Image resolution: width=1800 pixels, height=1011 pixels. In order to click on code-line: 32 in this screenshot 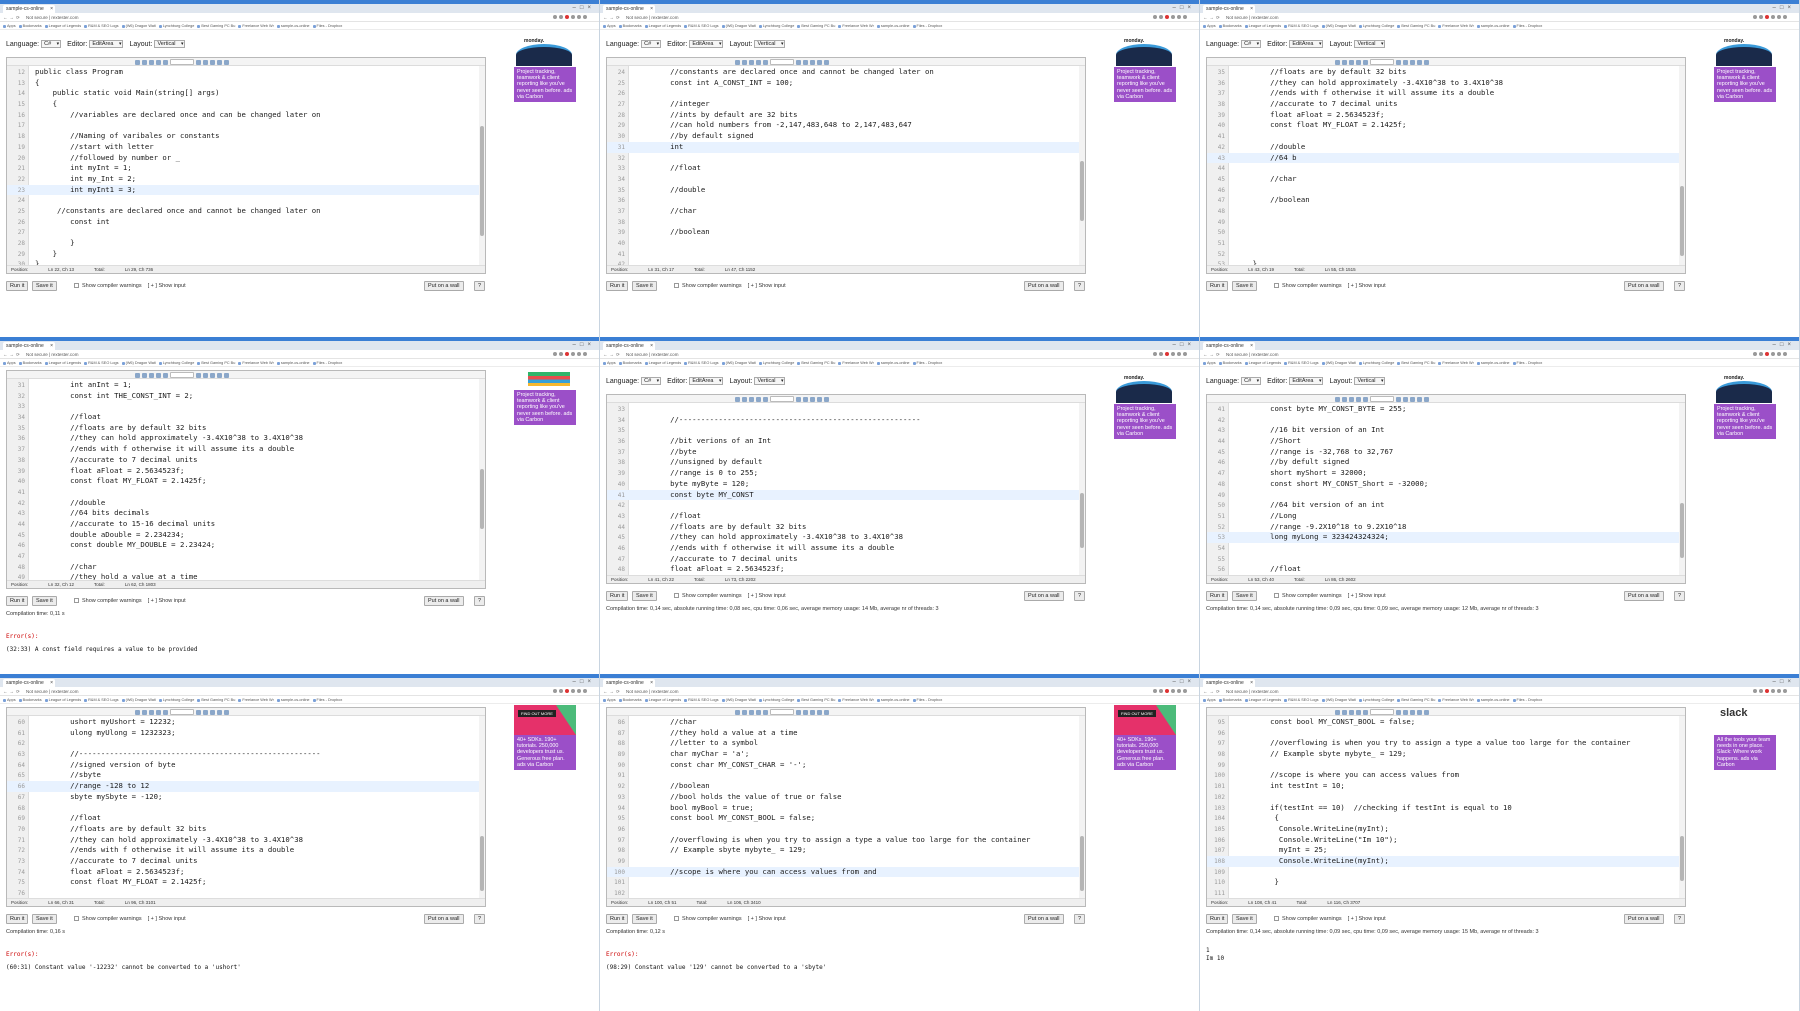, I will do `click(843, 158)`.